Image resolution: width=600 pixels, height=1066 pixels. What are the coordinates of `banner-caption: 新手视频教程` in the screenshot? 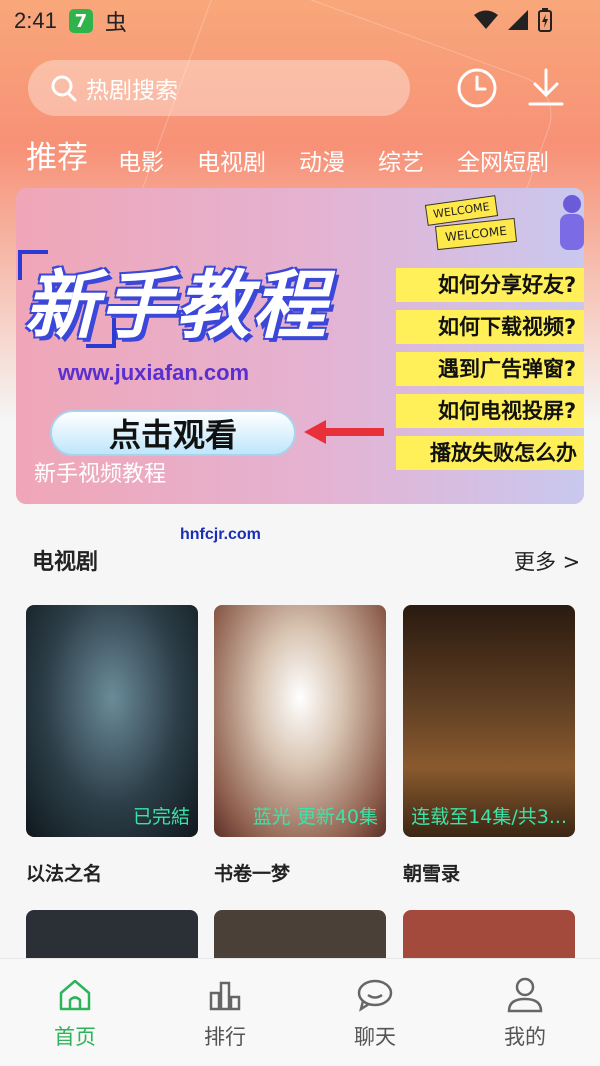 It's located at (100, 474).